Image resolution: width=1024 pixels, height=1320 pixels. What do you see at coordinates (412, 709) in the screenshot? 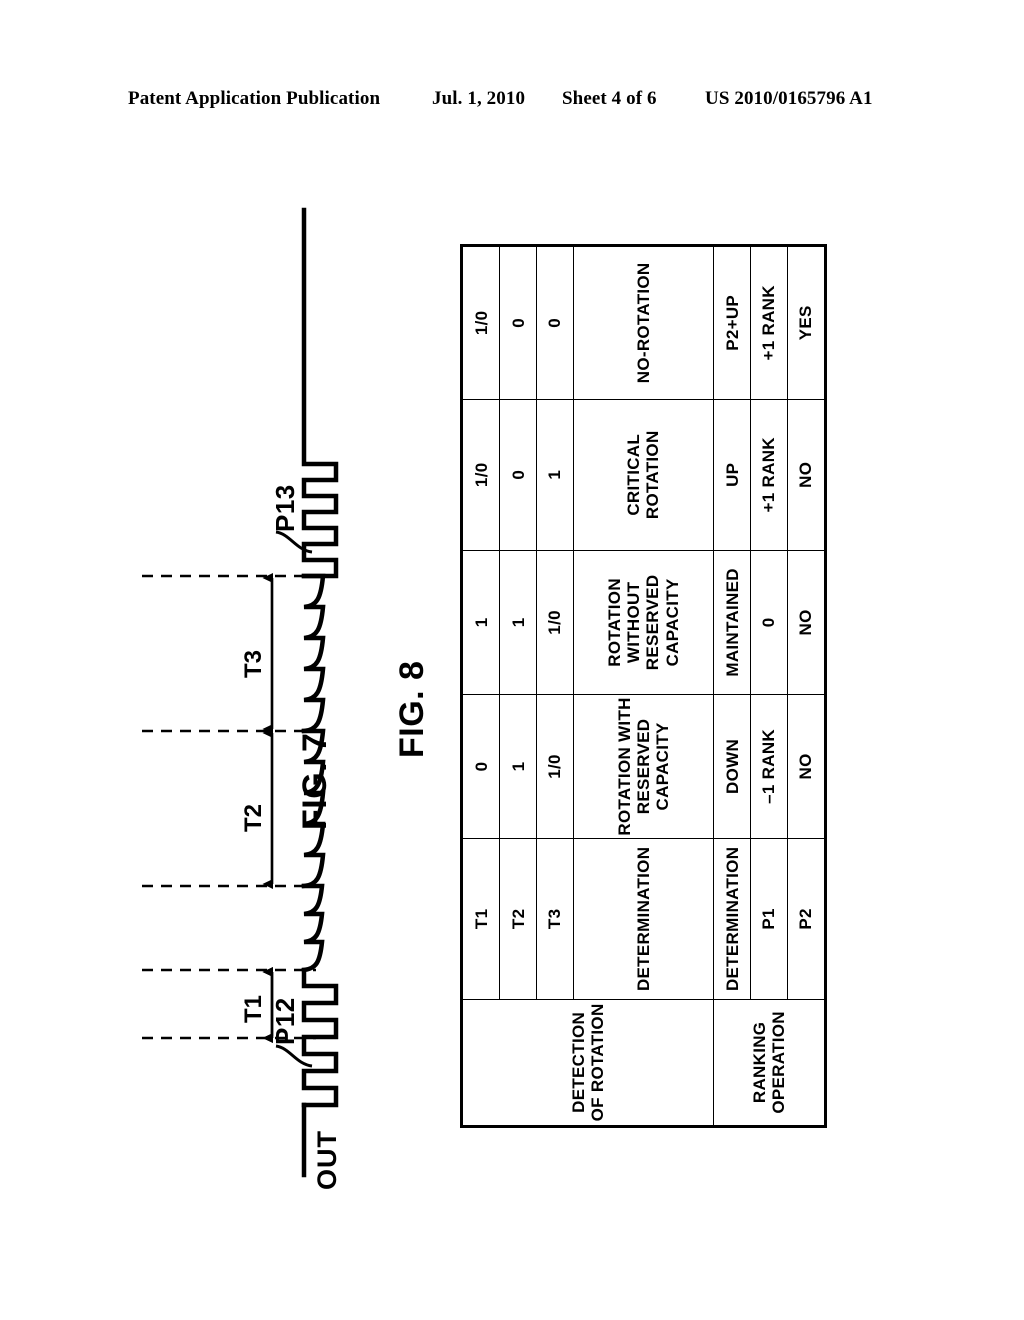
I see `figure-8-caption: FIG. 8` at bounding box center [412, 709].